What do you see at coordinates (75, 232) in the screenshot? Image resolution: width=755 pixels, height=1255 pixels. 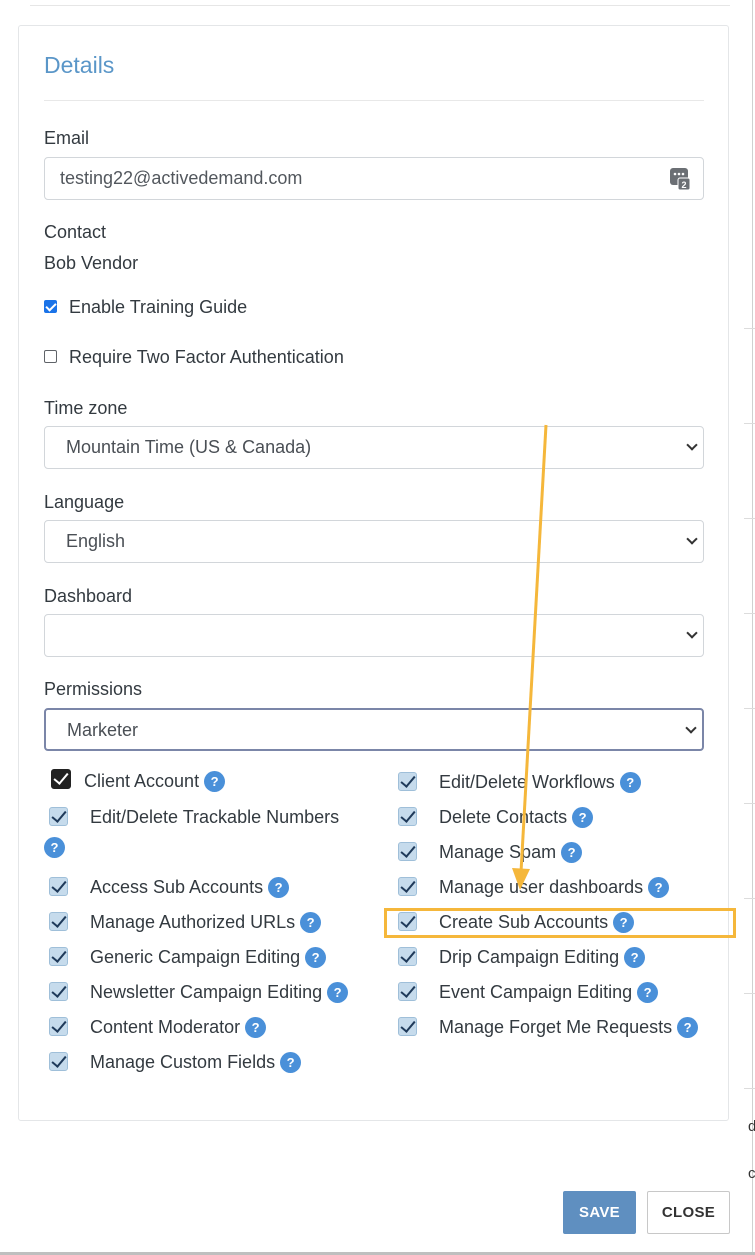 I see `contact-label: Contact` at bounding box center [75, 232].